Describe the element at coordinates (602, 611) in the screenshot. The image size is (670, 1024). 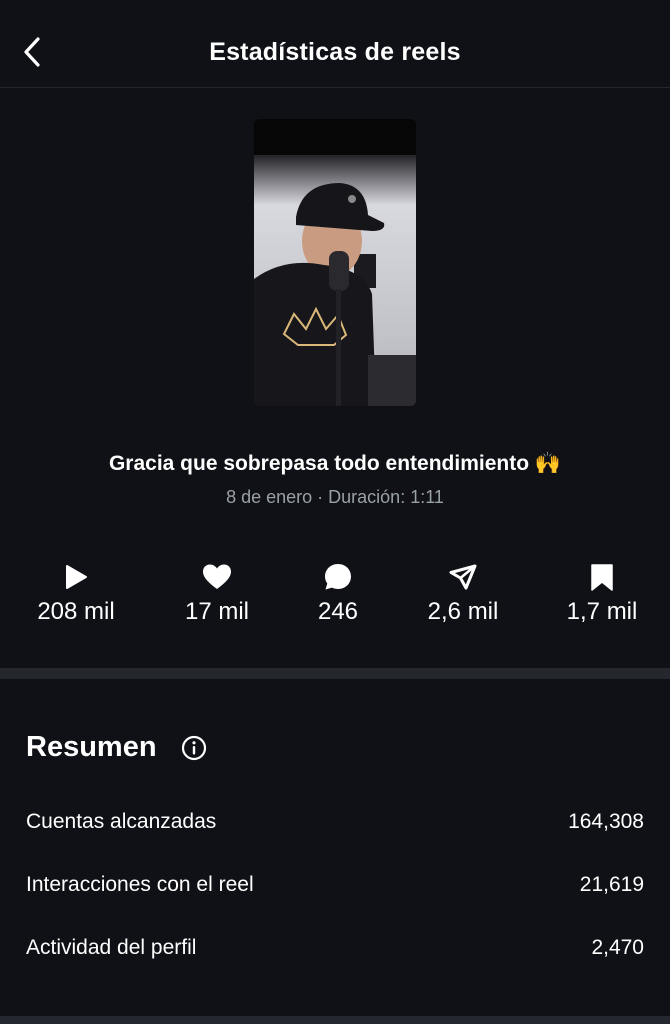
I see `stat-saves-value: 1,7 mil` at that location.